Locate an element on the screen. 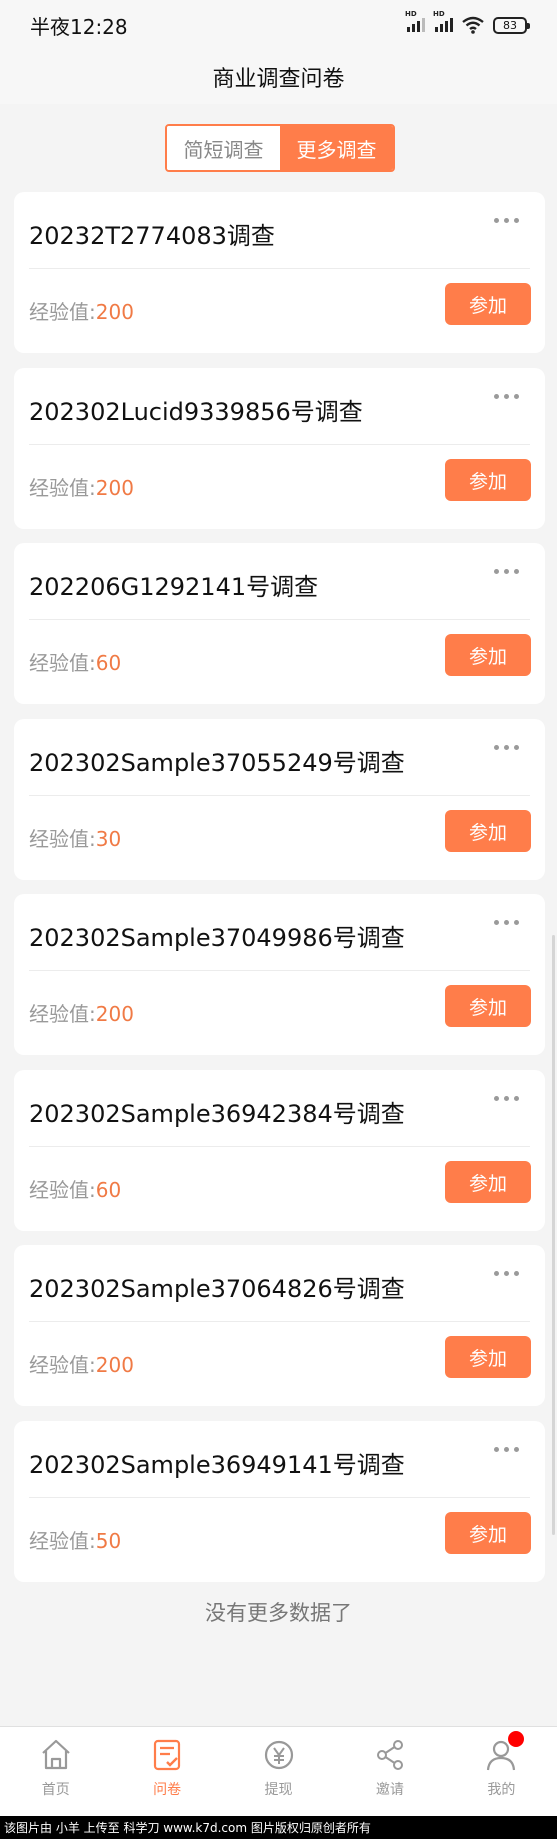 This screenshot has width=557, height=1839. tab-withdraw-label: 提现 is located at coordinates (278, 1790).